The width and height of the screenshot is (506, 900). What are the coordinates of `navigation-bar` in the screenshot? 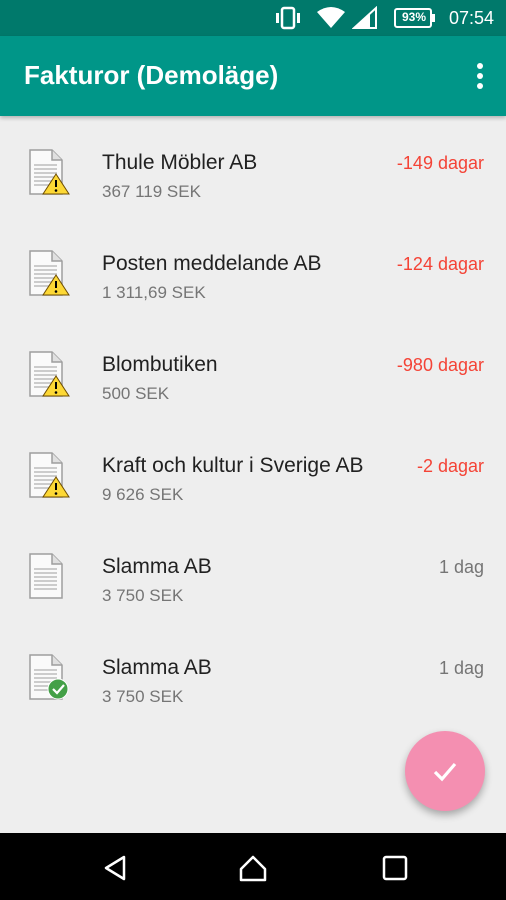 It's located at (253, 866).